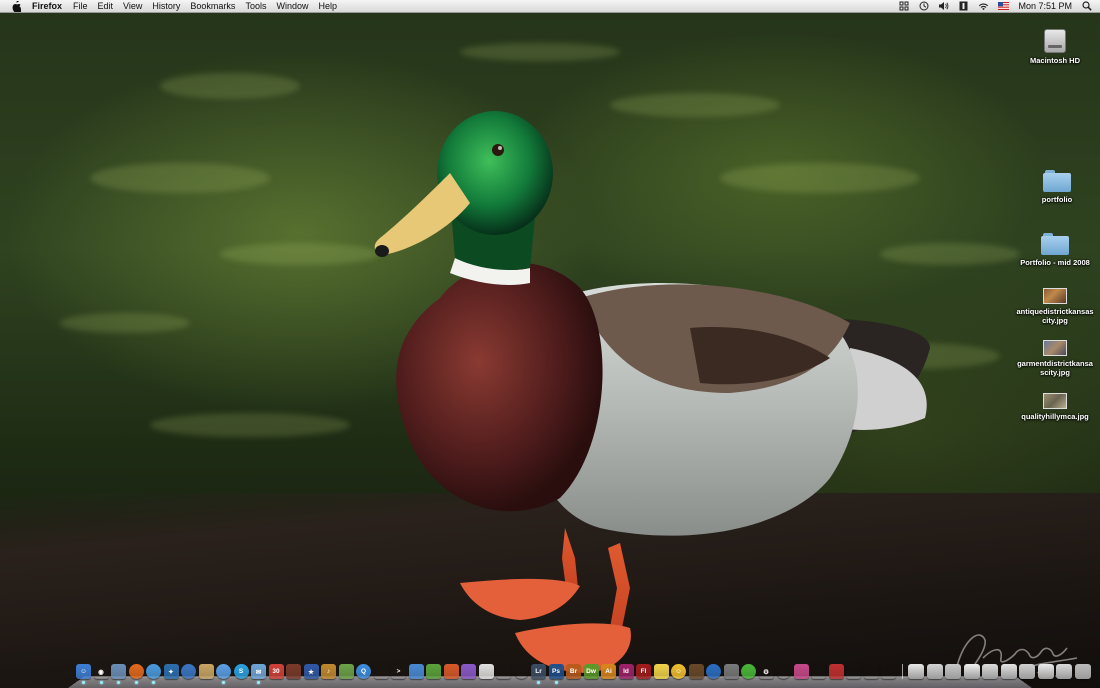 The image size is (1100, 688). Describe the element at coordinates (903, 6) in the screenshot. I see `spaces-icon` at that location.